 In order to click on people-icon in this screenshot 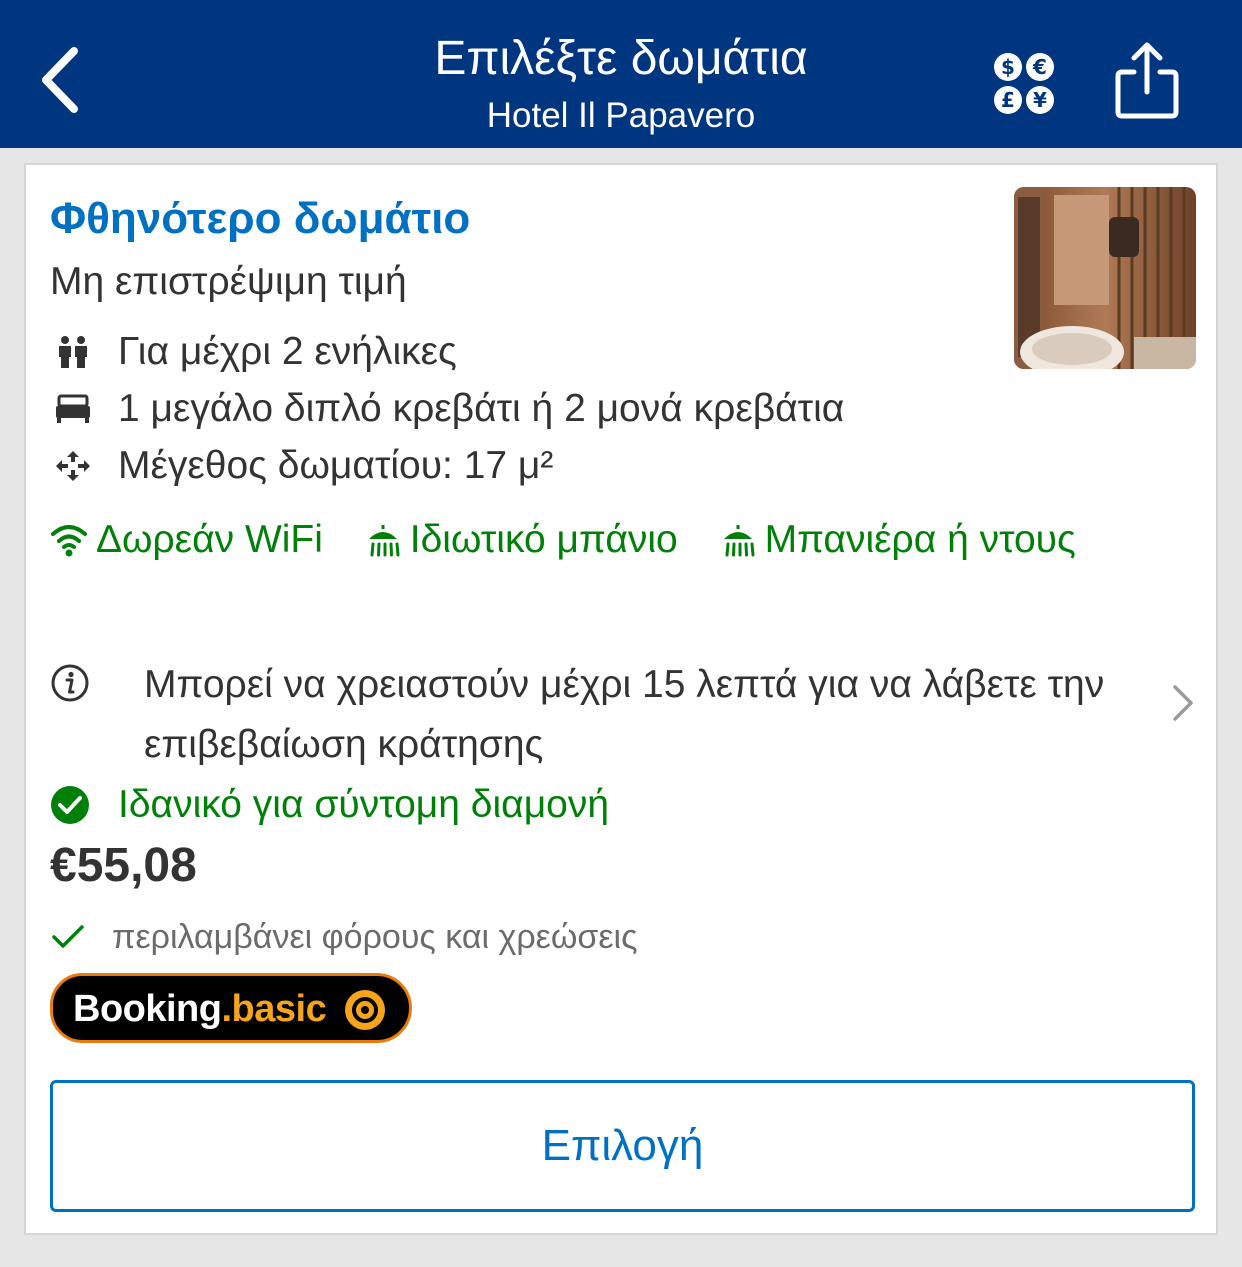, I will do `click(73, 352)`.